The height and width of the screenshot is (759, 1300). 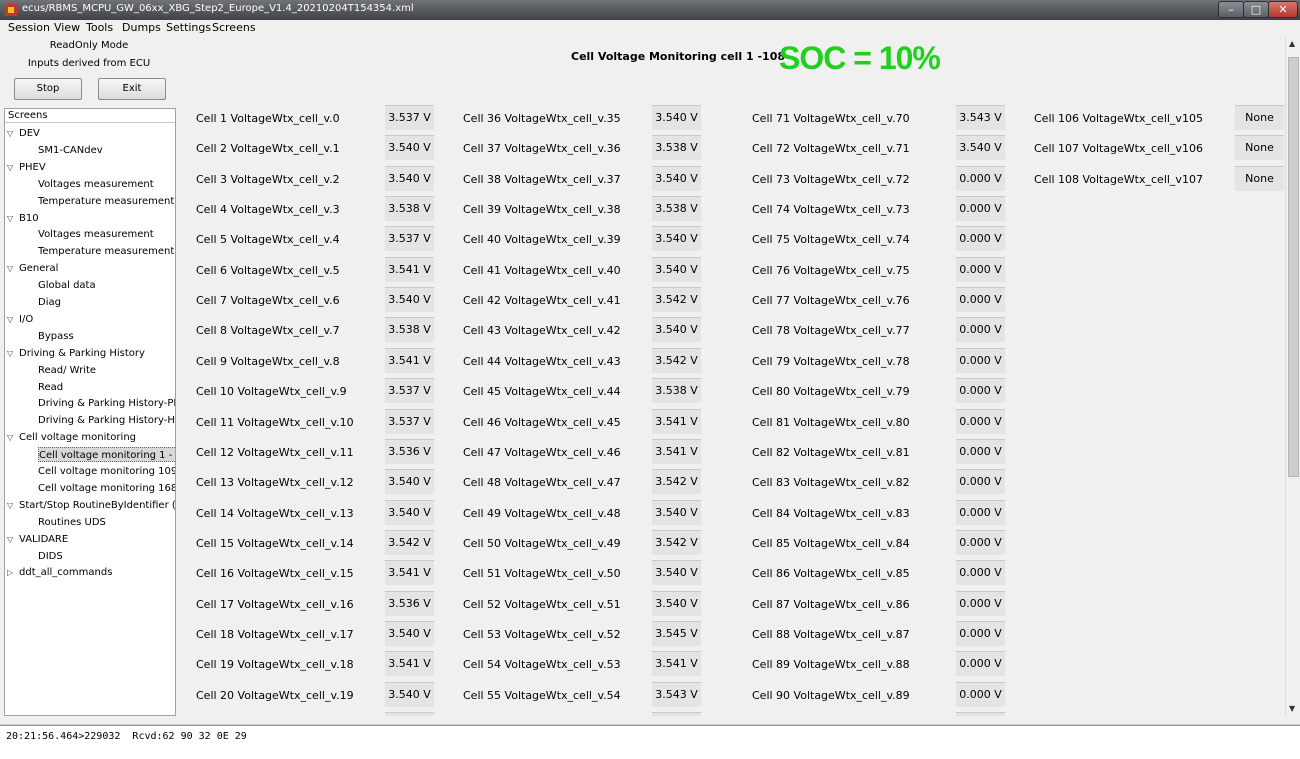 I want to click on minimize-button: –, so click(x=1231, y=9).